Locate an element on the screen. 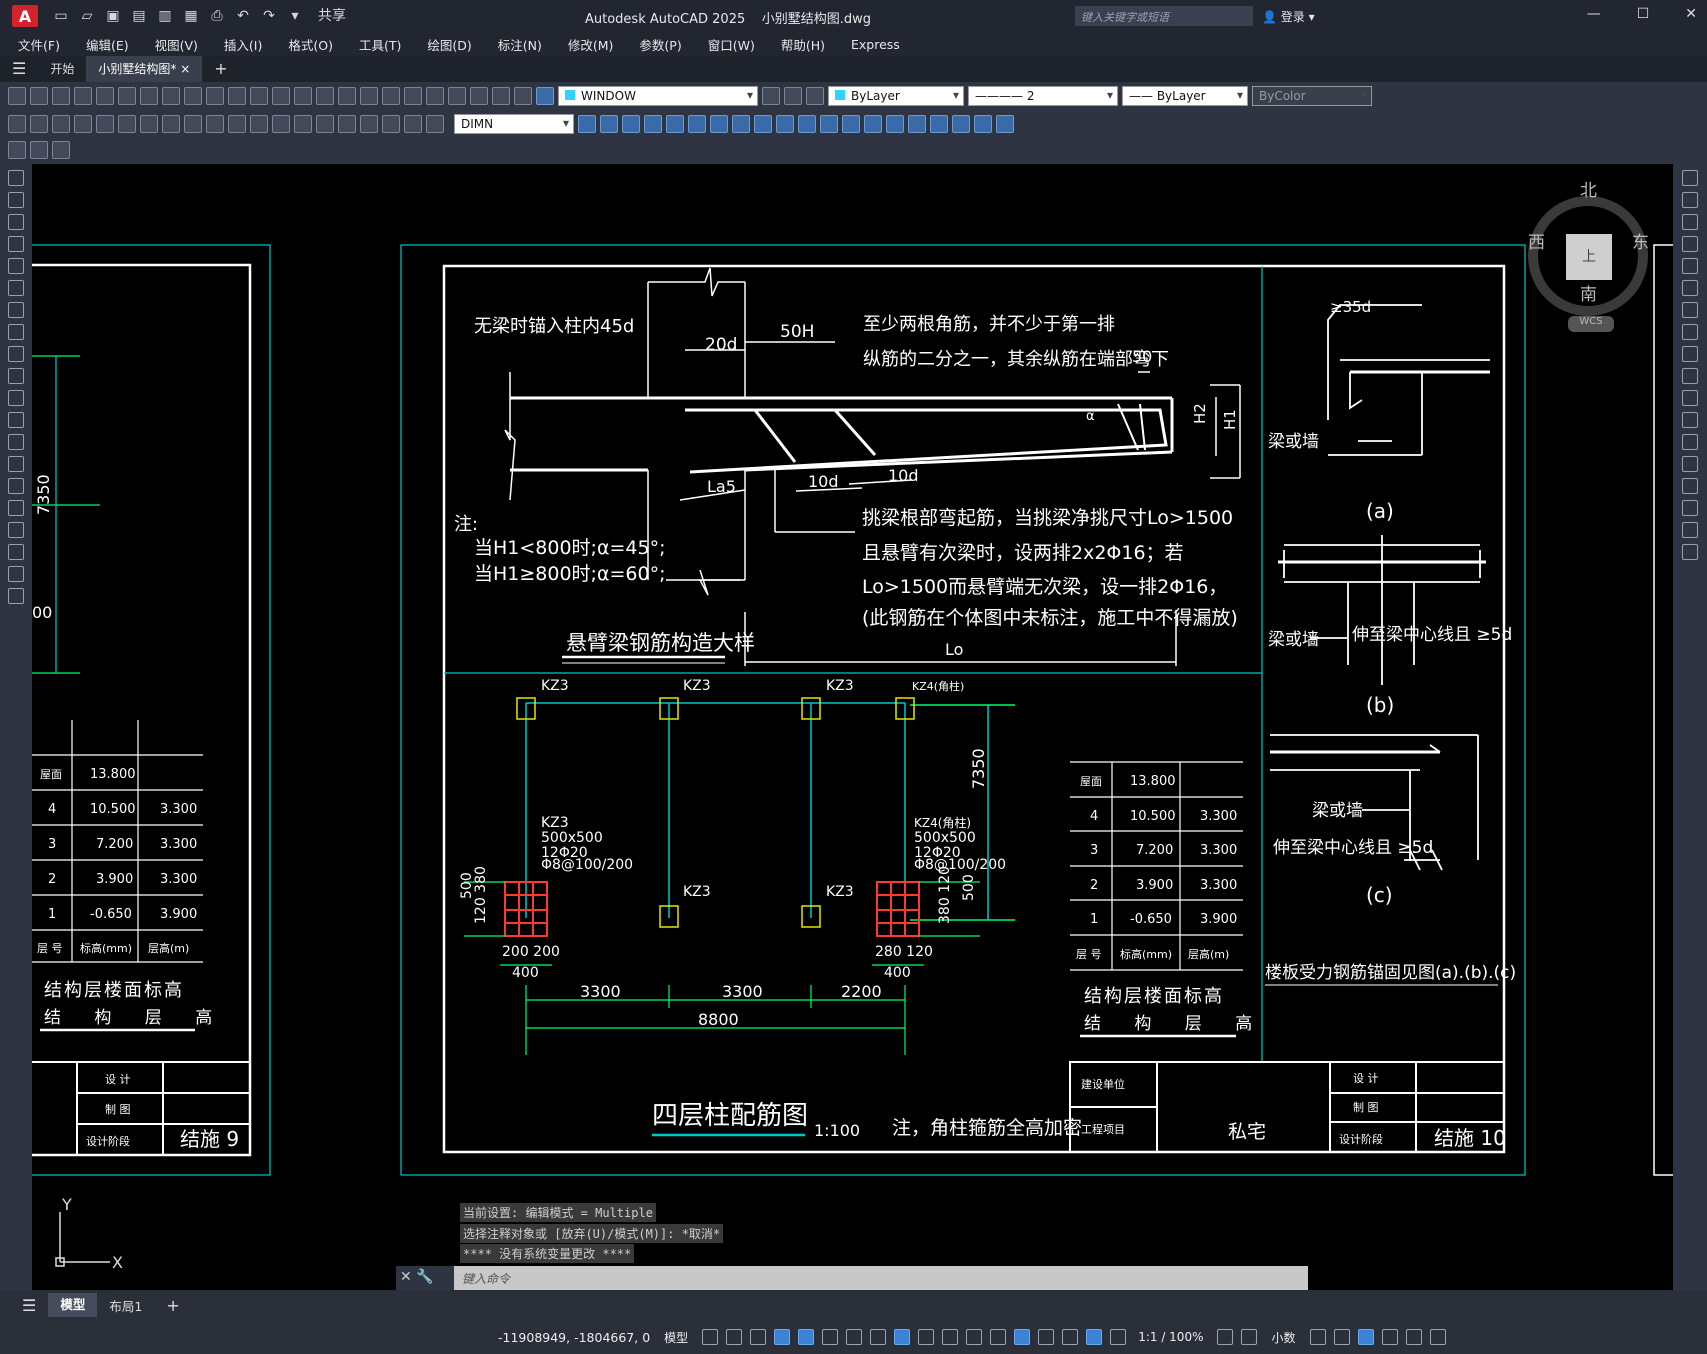 The height and width of the screenshot is (1354, 1707). annotation-scale: 1:1 / 100% is located at coordinates (1170, 1337).